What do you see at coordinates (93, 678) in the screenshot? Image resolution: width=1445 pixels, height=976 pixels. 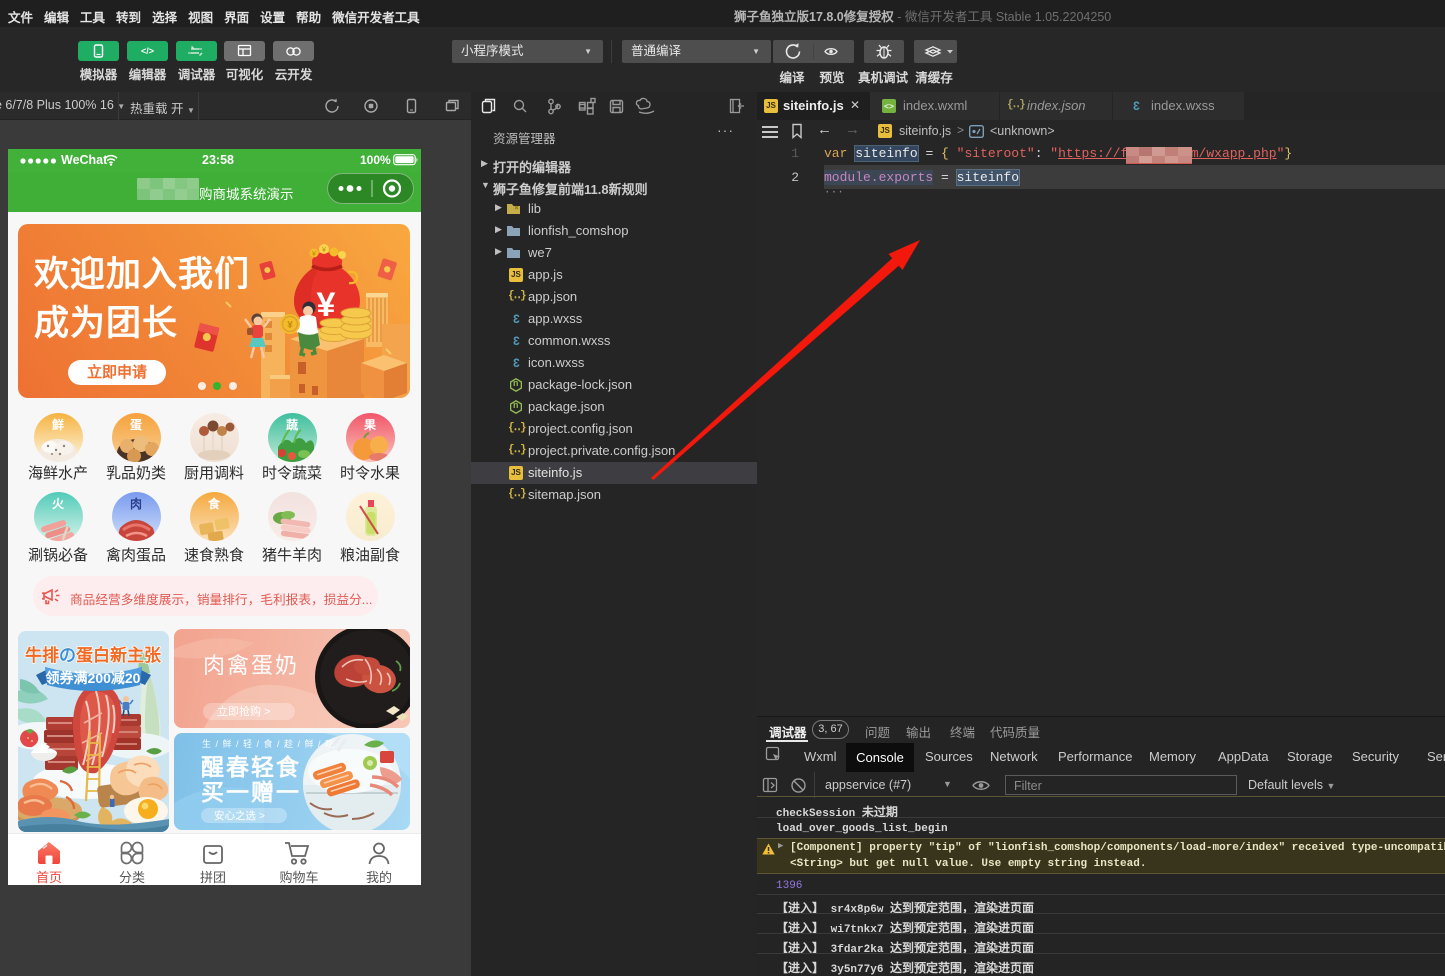 I see `svg-text: 领券满200减20` at bounding box center [93, 678].